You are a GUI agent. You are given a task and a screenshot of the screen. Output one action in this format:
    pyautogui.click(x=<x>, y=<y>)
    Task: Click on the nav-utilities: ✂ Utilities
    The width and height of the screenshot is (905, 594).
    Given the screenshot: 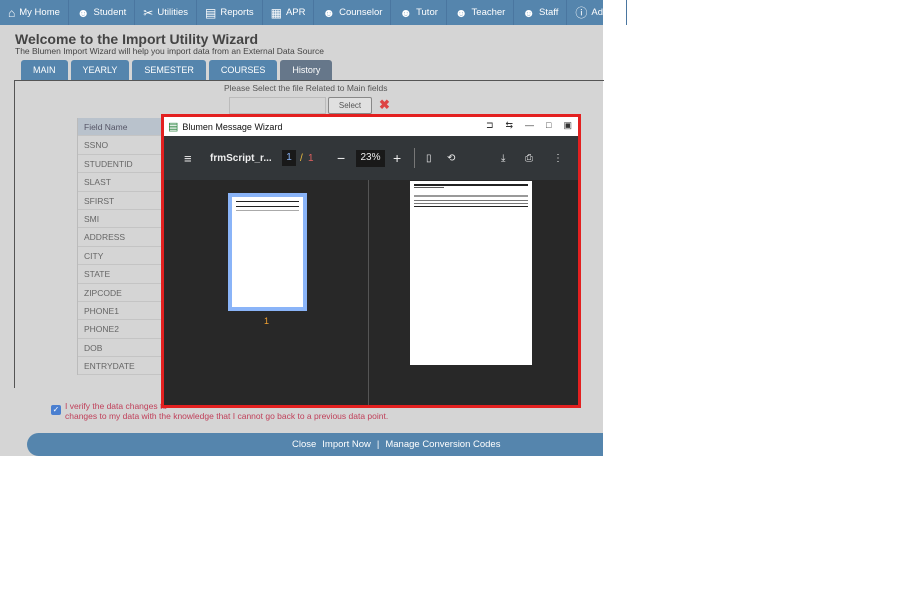 What is the action you would take?
    pyautogui.click(x=166, y=12)
    